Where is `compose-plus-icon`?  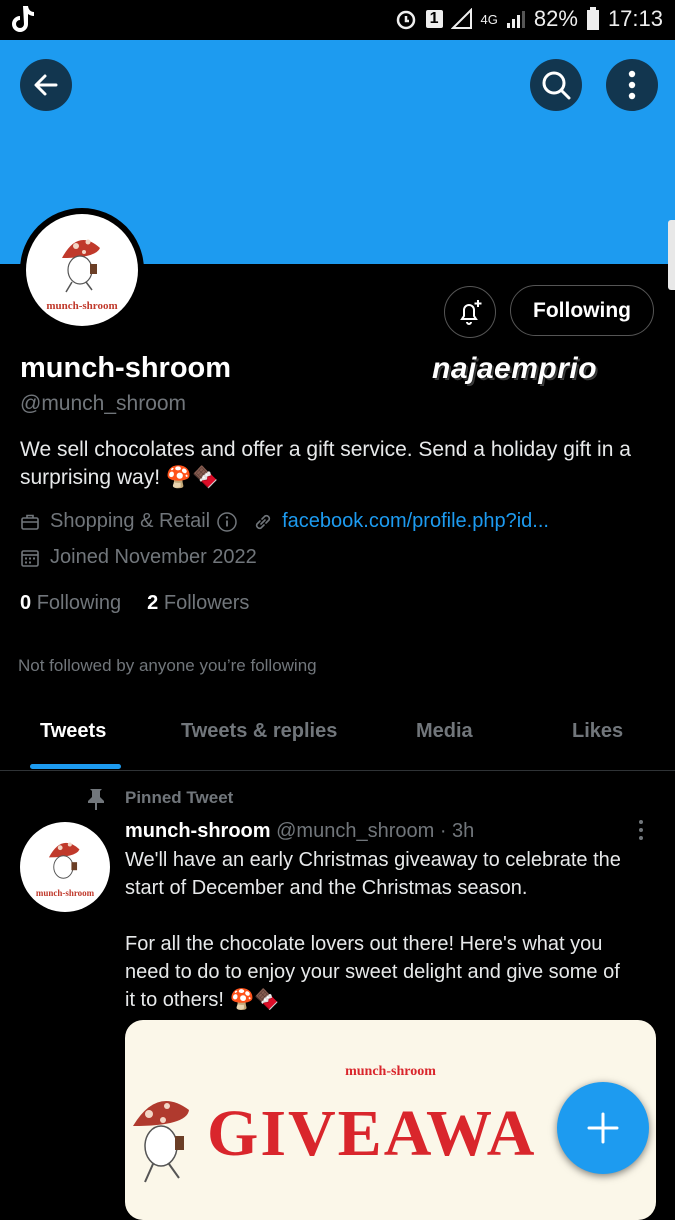
compose-plus-icon is located at coordinates (603, 1128).